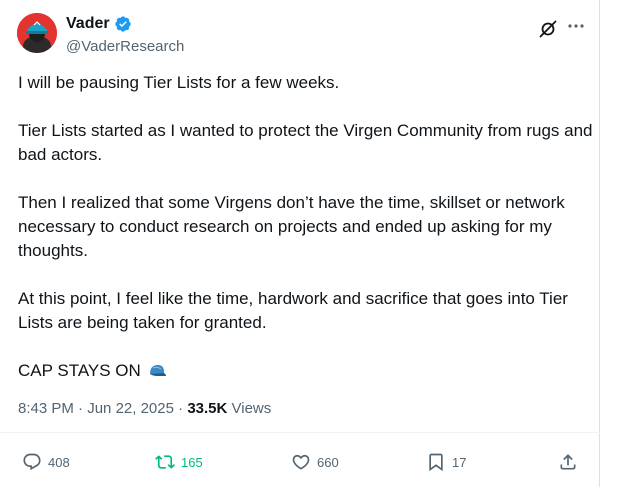 The width and height of the screenshot is (618, 487). What do you see at coordinates (125, 46) in the screenshot?
I see `author-handle: @VaderResearch` at bounding box center [125, 46].